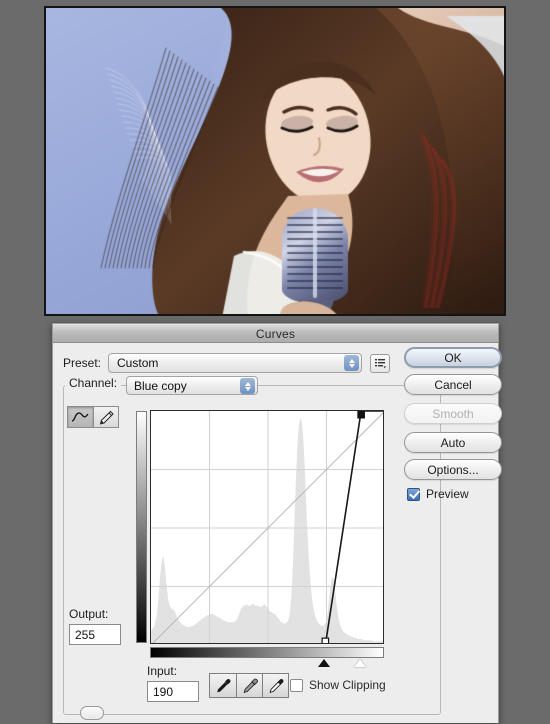 Image resolution: width=550 pixels, height=724 pixels. I want to click on eyedropper-black-icon, so click(224, 685).